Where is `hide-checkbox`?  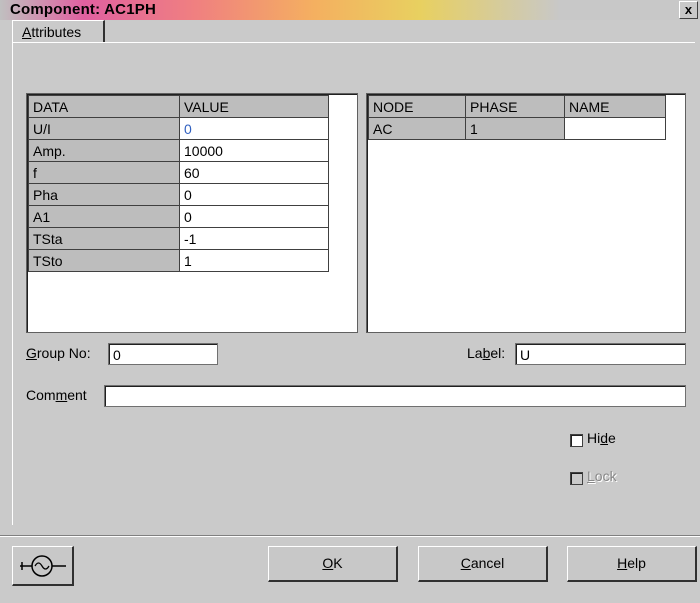 hide-checkbox is located at coordinates (576, 440).